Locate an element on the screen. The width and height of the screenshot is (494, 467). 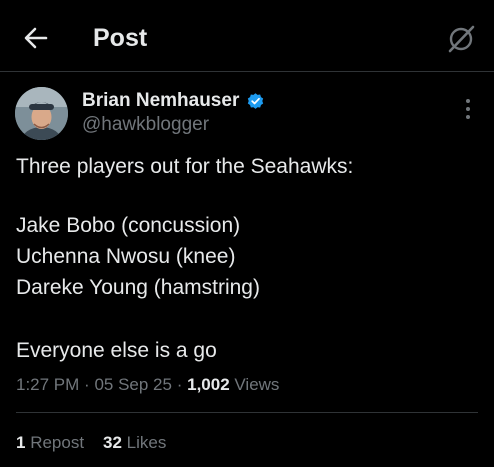
post-text-line: Uchenna Nwosu (knee) is located at coordinates (126, 256).